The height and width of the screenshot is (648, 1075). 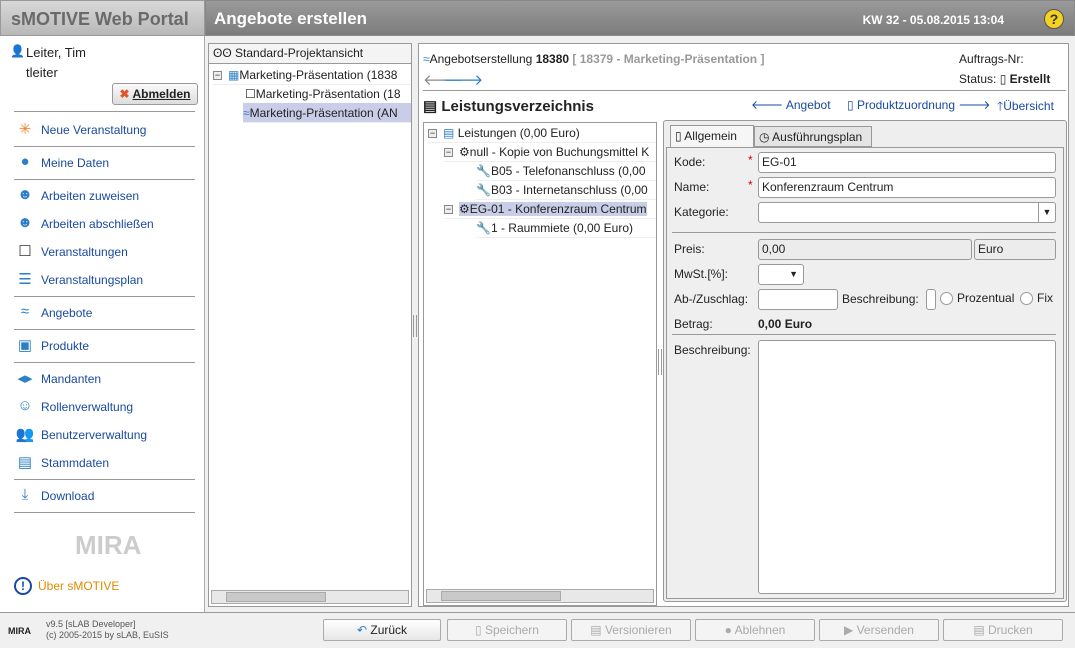 What do you see at coordinates (542, 133) in the screenshot?
I see `tree-item: − ▤ Leistungen (0,00 Euro)` at bounding box center [542, 133].